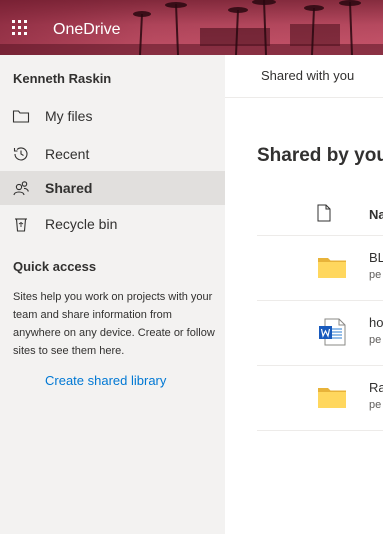 Image resolution: width=383 pixels, height=534 pixels. I want to click on column-header-row: Na, so click(320, 217).